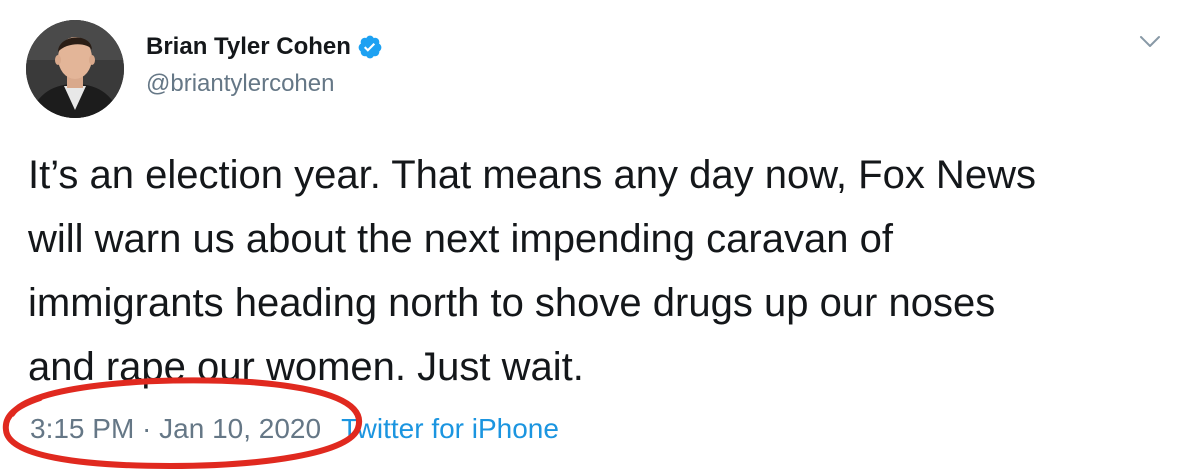 This screenshot has height=474, width=1186. I want to click on tweet-text-line: and rape our women. Just wait., so click(306, 367).